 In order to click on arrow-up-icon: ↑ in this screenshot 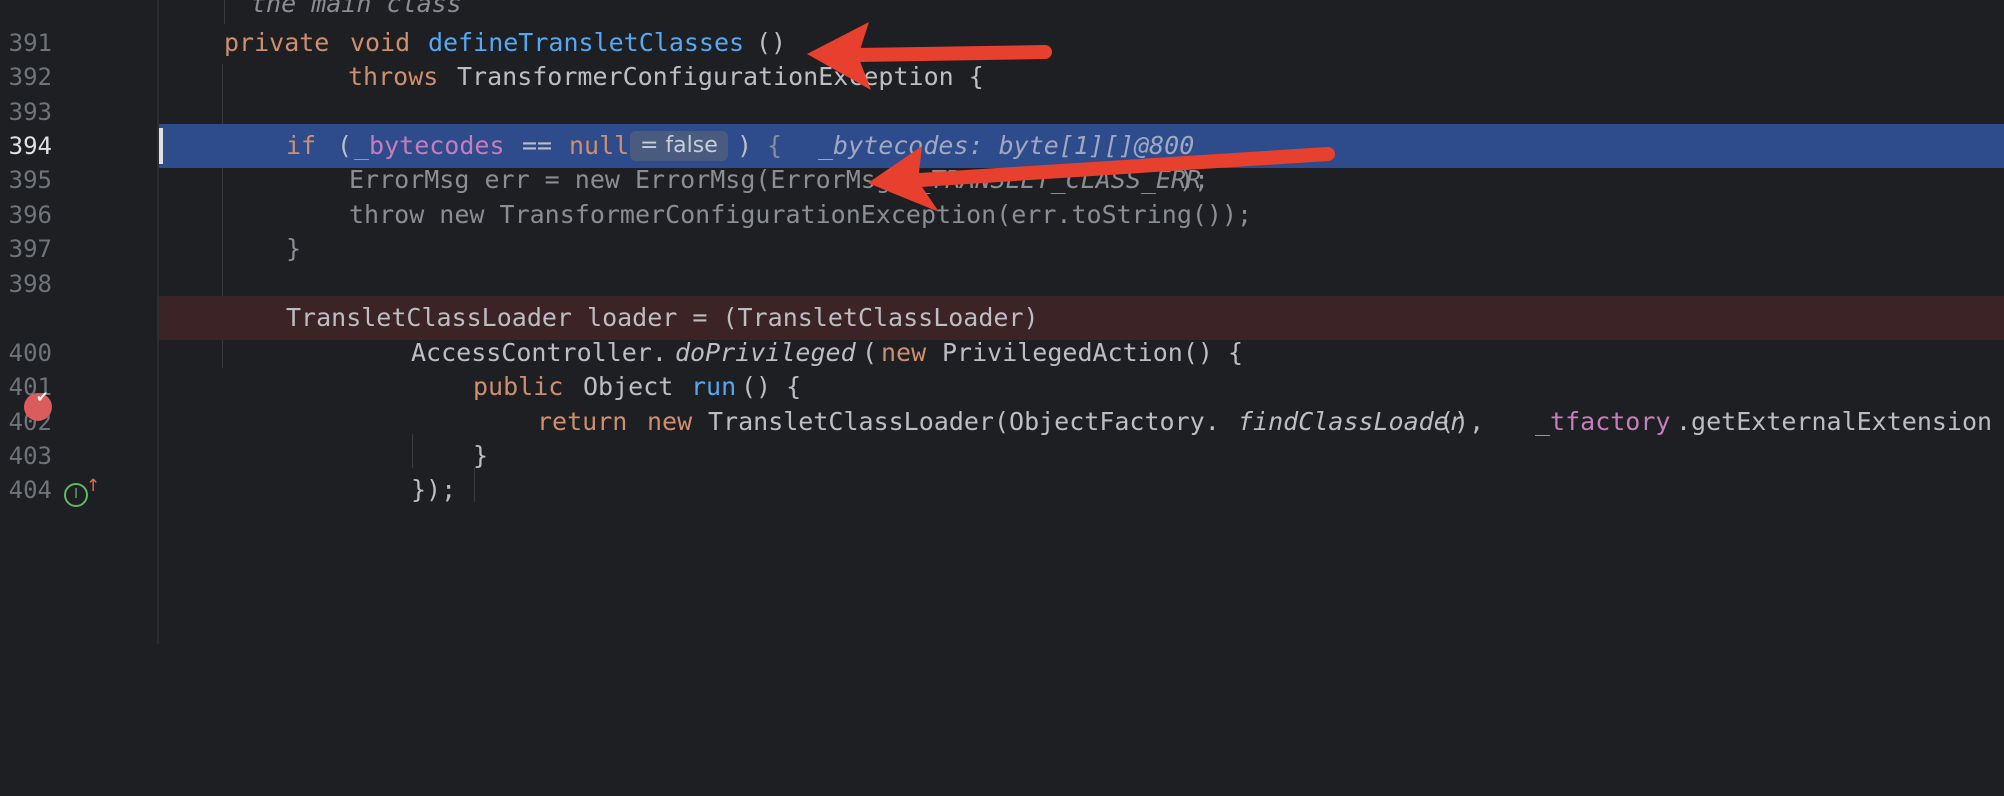, I will do `click(93, 486)`.